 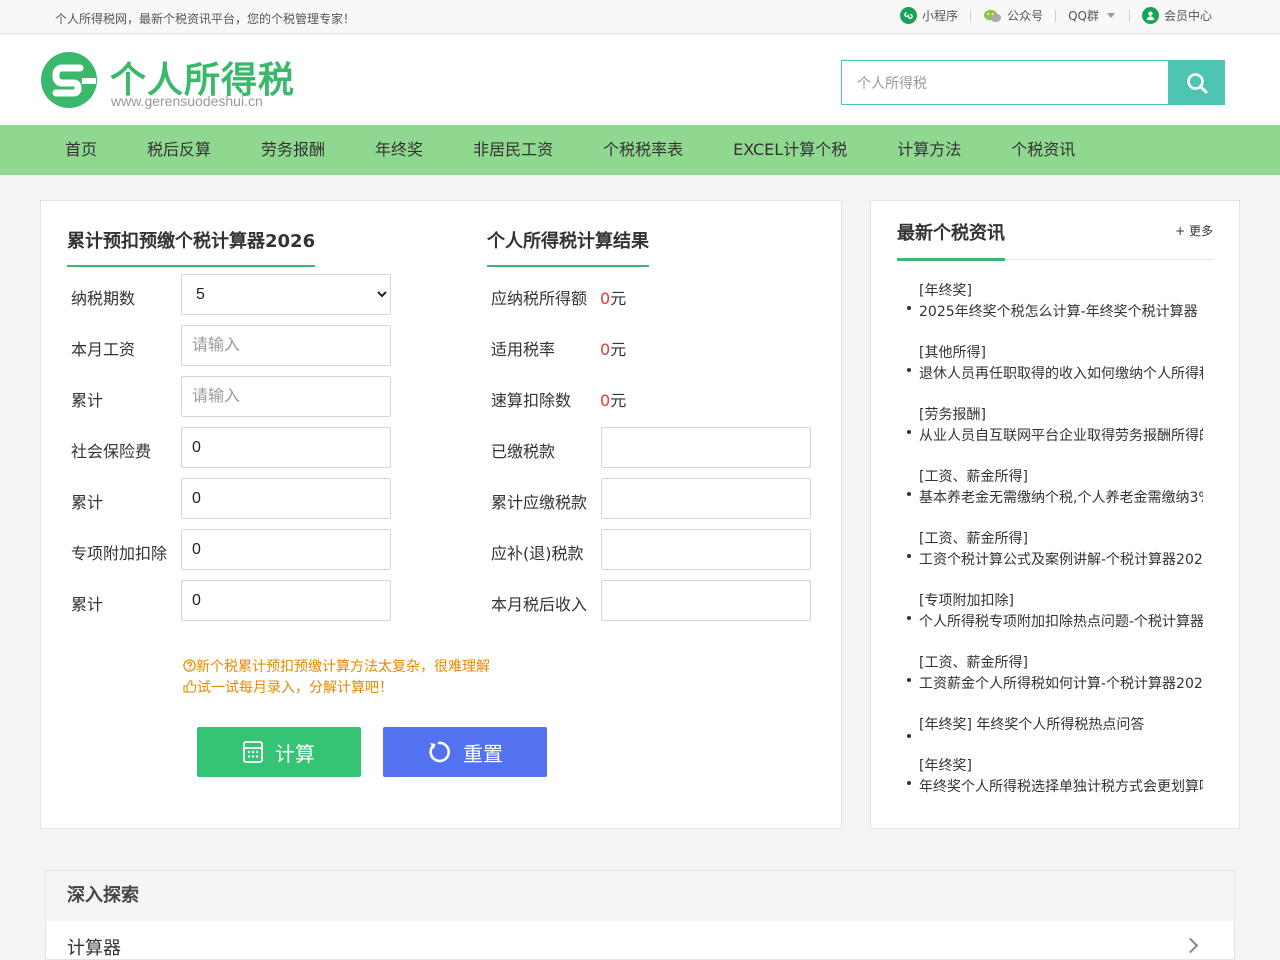 I want to click on news-item: [年终奖] 年终奖个人所得税热点问答, so click(x=1052, y=735).